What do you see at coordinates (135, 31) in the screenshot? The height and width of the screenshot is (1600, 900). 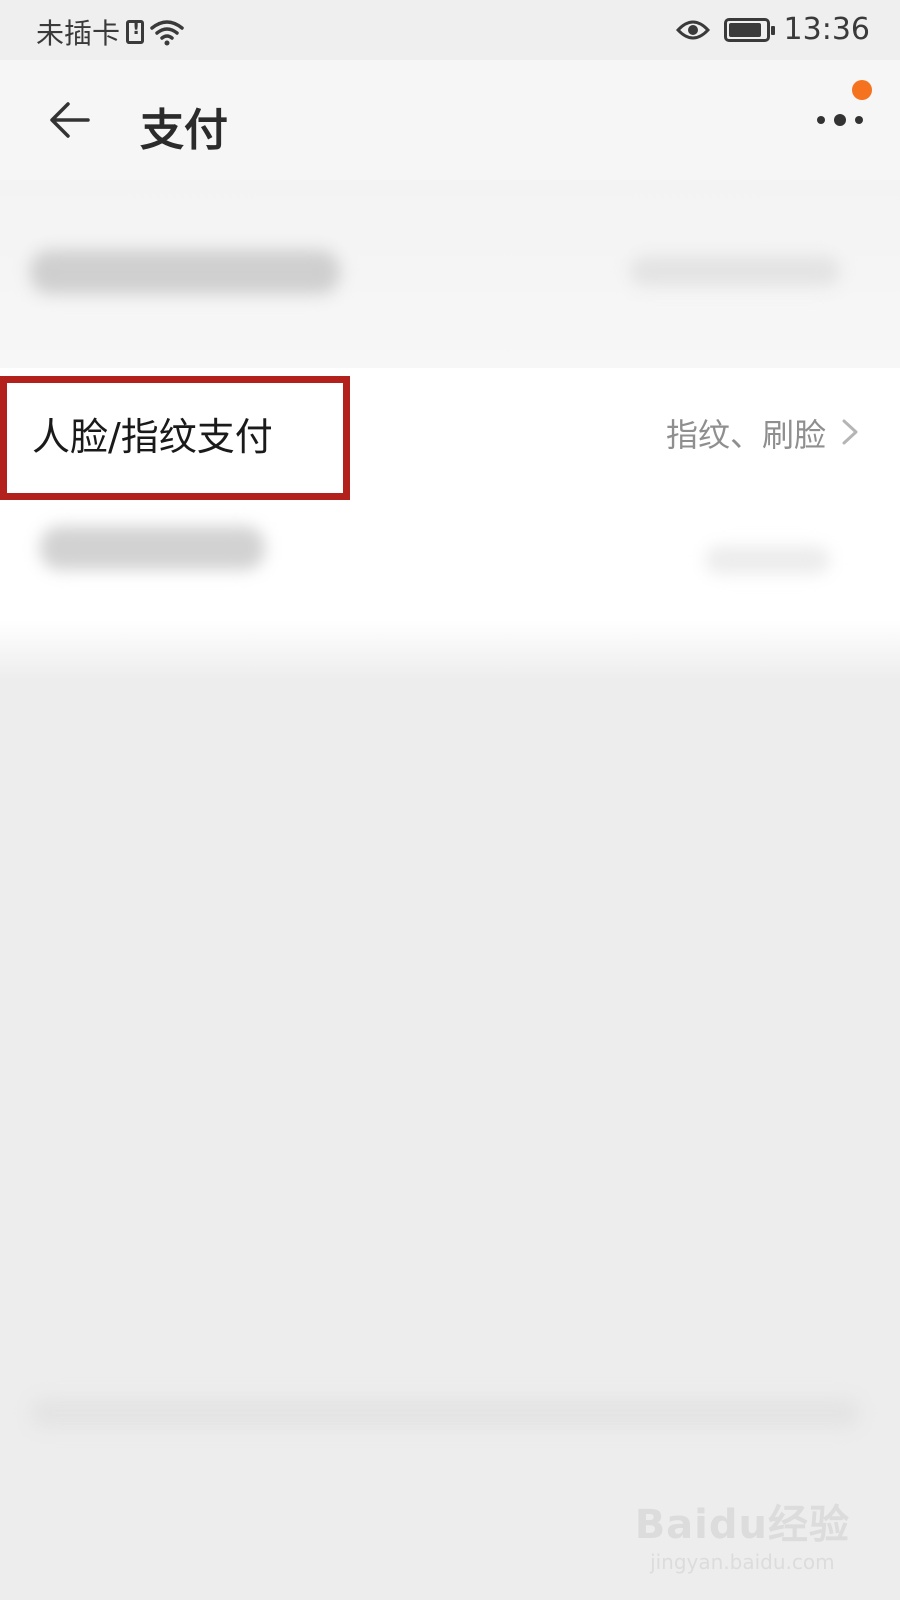 I see `sim-alert-icon` at bounding box center [135, 31].